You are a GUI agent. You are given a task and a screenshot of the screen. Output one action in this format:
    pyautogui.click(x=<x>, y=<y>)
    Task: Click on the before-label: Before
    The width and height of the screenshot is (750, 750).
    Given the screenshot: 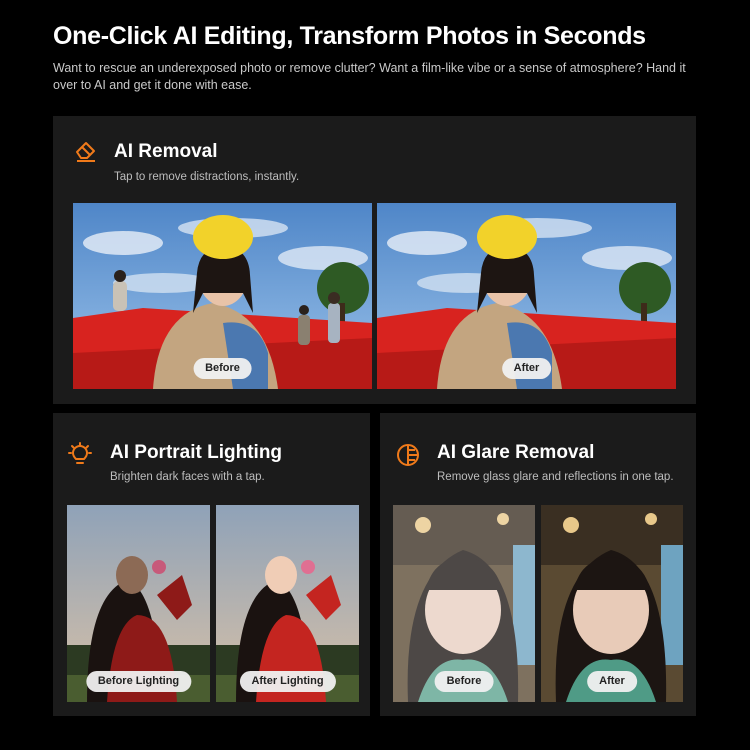 What is the action you would take?
    pyautogui.click(x=222, y=368)
    